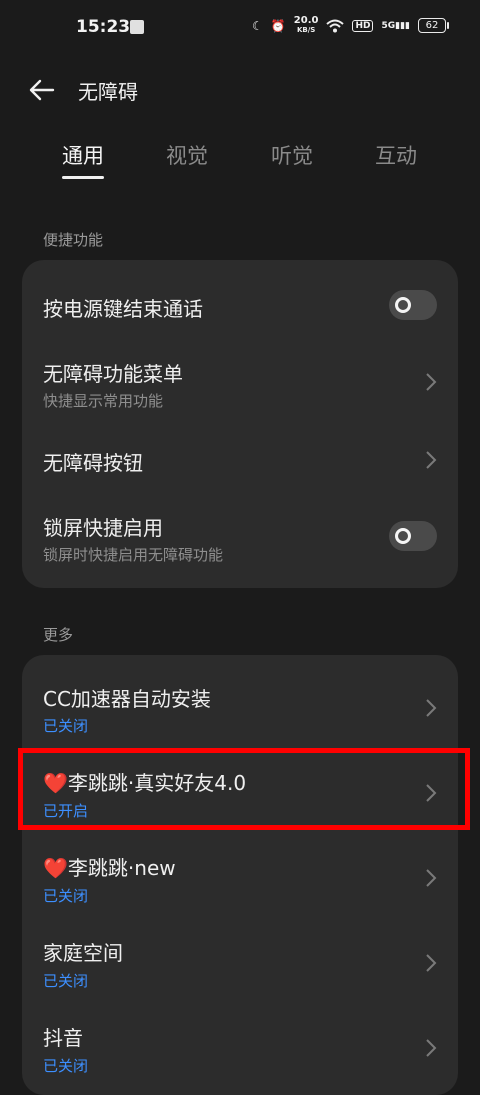 The width and height of the screenshot is (480, 1095). Describe the element at coordinates (240, 162) in the screenshot. I see `tab-bar: 通用 视觉 听觉 互动` at that location.